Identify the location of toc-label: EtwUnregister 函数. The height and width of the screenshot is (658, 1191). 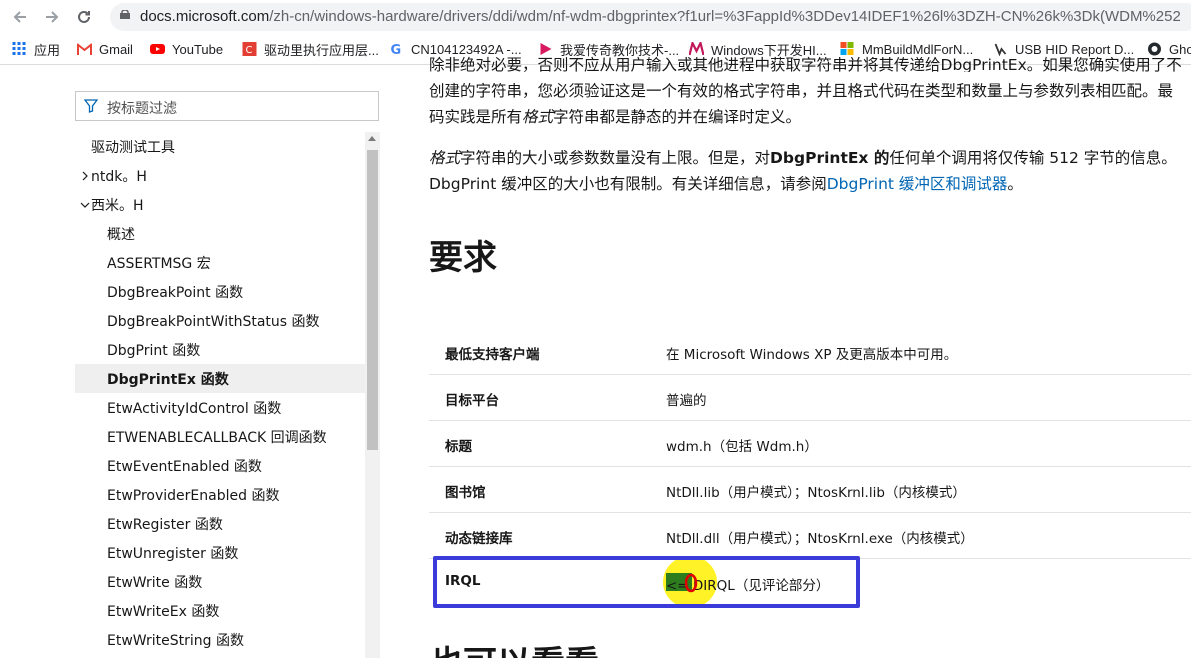
(173, 553).